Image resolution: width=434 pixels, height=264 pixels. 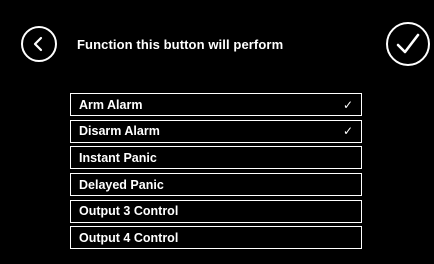 What do you see at coordinates (118, 157) in the screenshot?
I see `option-label: Instant Panic` at bounding box center [118, 157].